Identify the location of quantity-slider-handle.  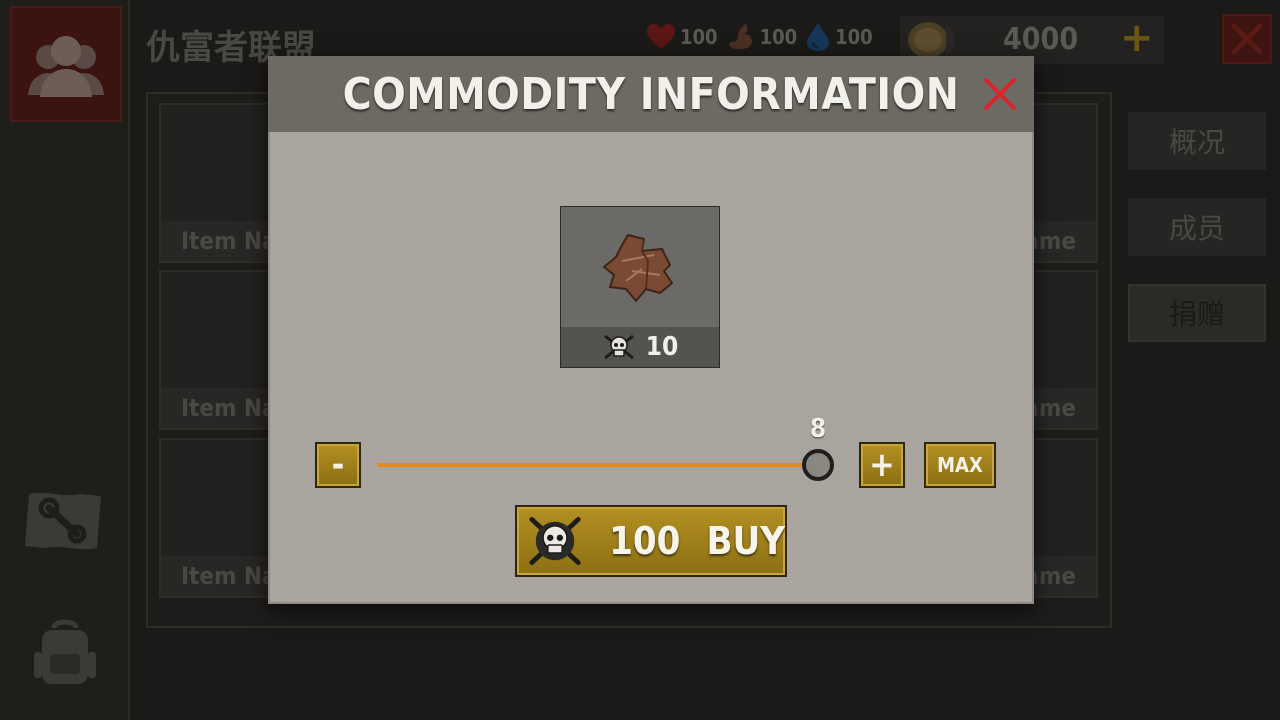
(818, 465).